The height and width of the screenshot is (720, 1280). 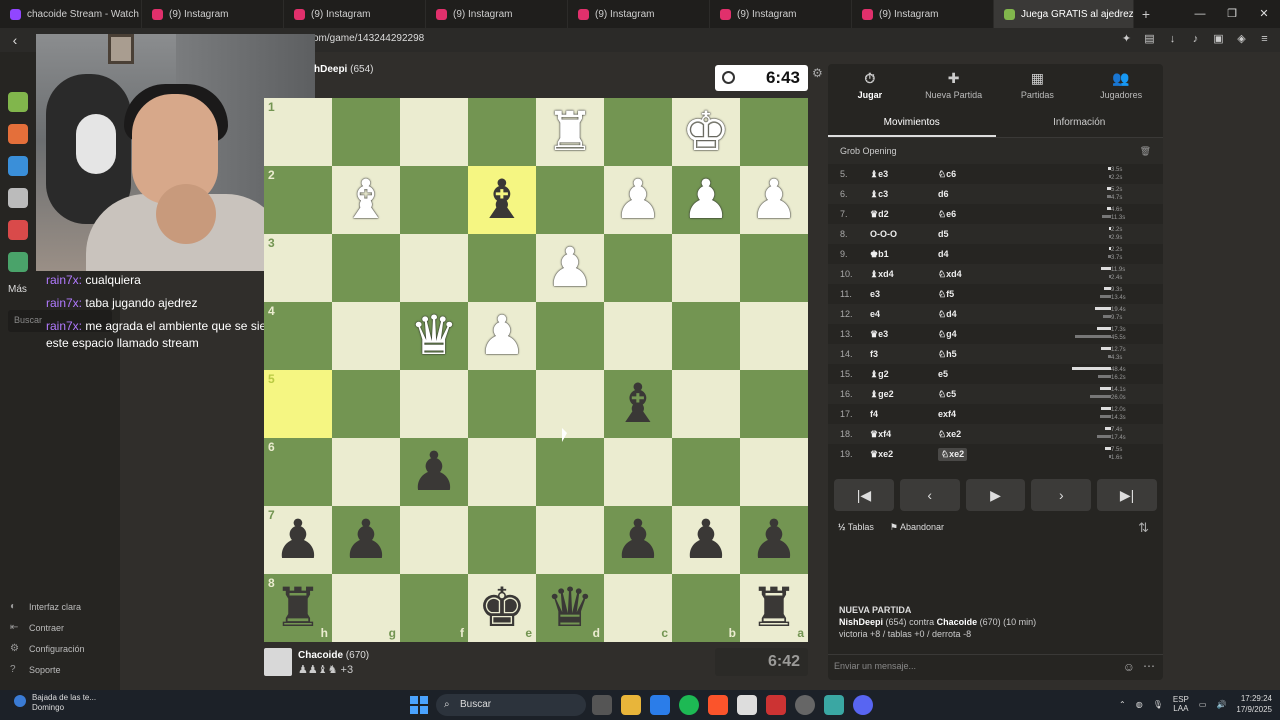 I want to click on white-move: ♛xe2, so click(x=881, y=454).